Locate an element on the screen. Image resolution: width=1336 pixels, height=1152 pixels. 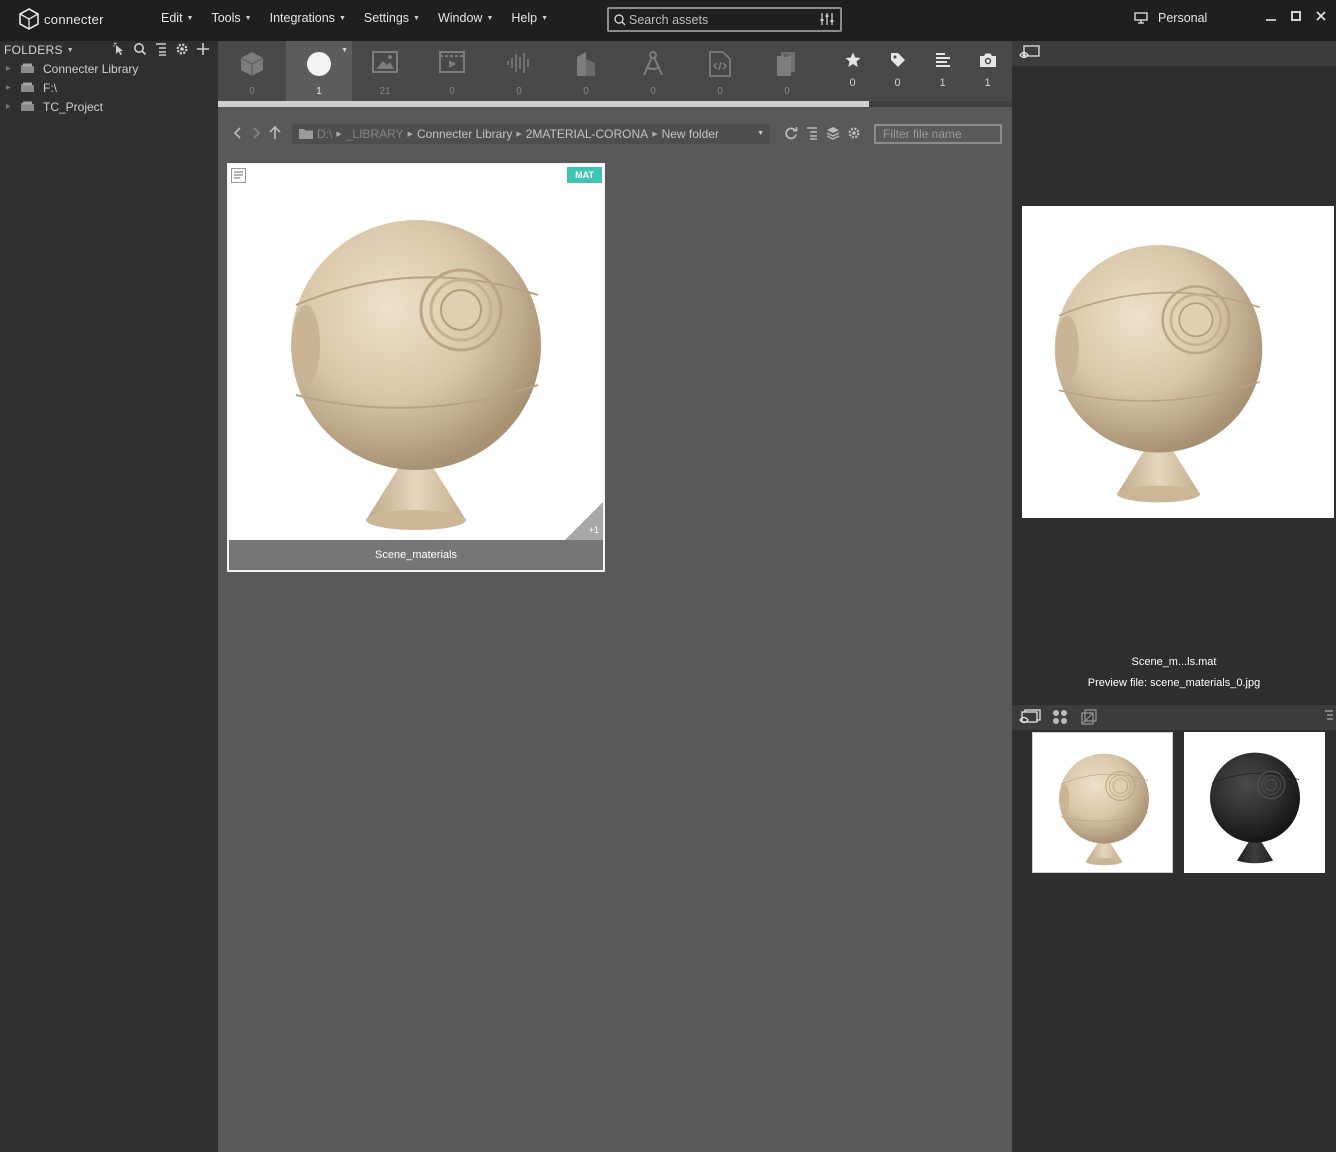
image-icon is located at coordinates (385, 62).